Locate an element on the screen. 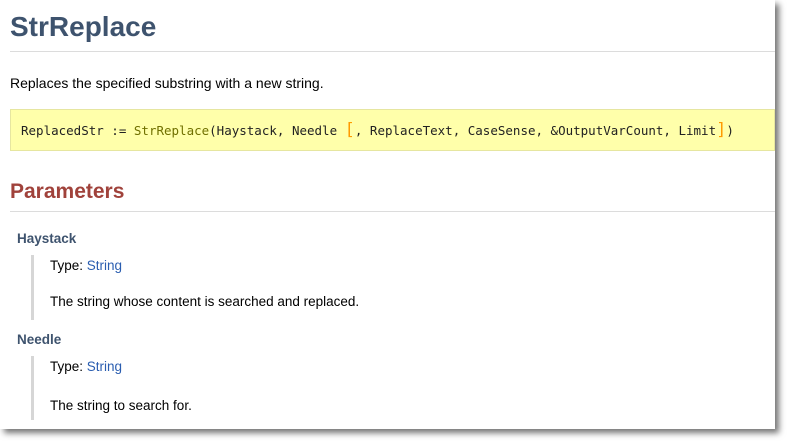 Image resolution: width=787 pixels, height=441 pixels. param-bar-haystack is located at coordinates (32, 287).